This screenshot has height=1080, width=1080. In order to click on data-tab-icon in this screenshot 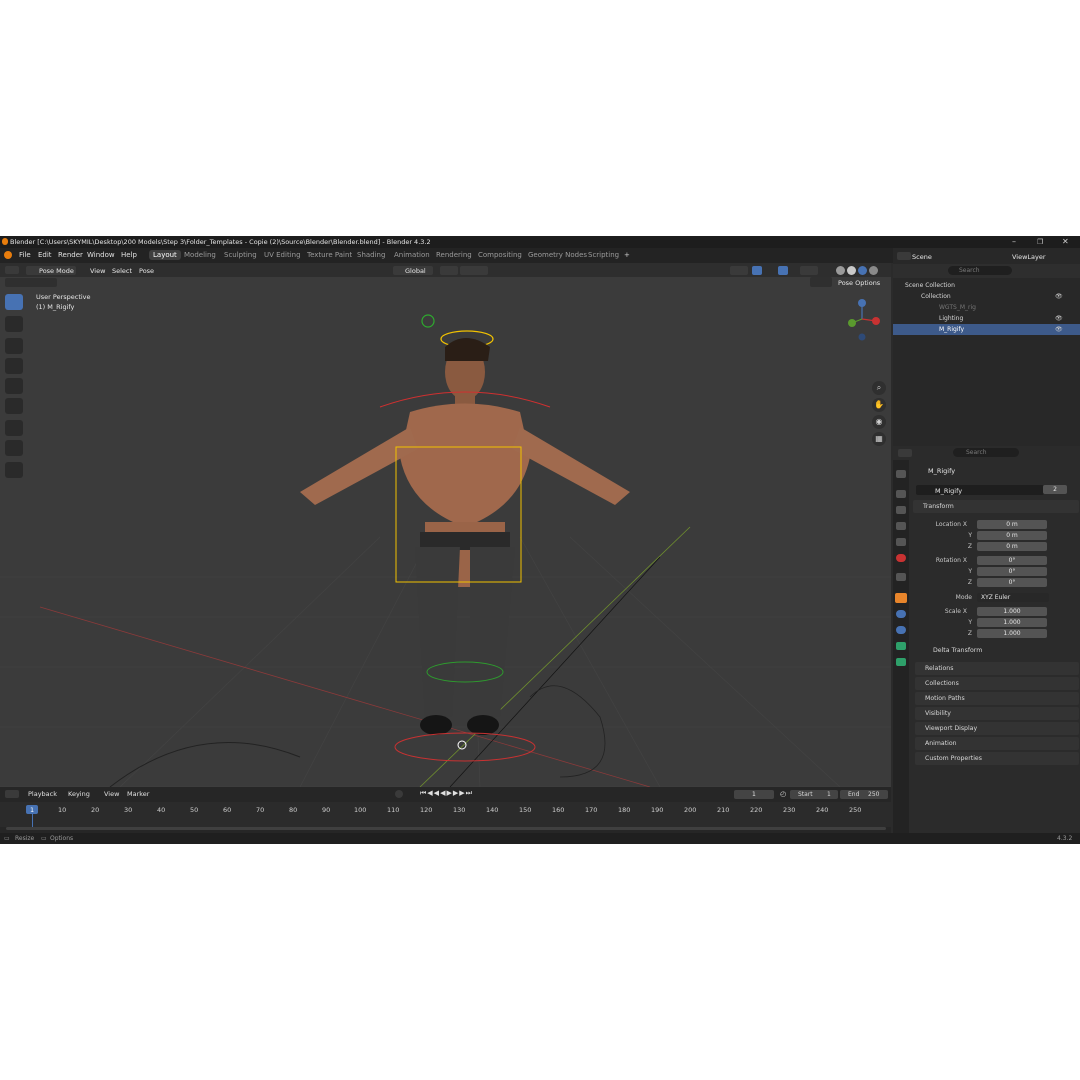, I will do `click(901, 662)`.